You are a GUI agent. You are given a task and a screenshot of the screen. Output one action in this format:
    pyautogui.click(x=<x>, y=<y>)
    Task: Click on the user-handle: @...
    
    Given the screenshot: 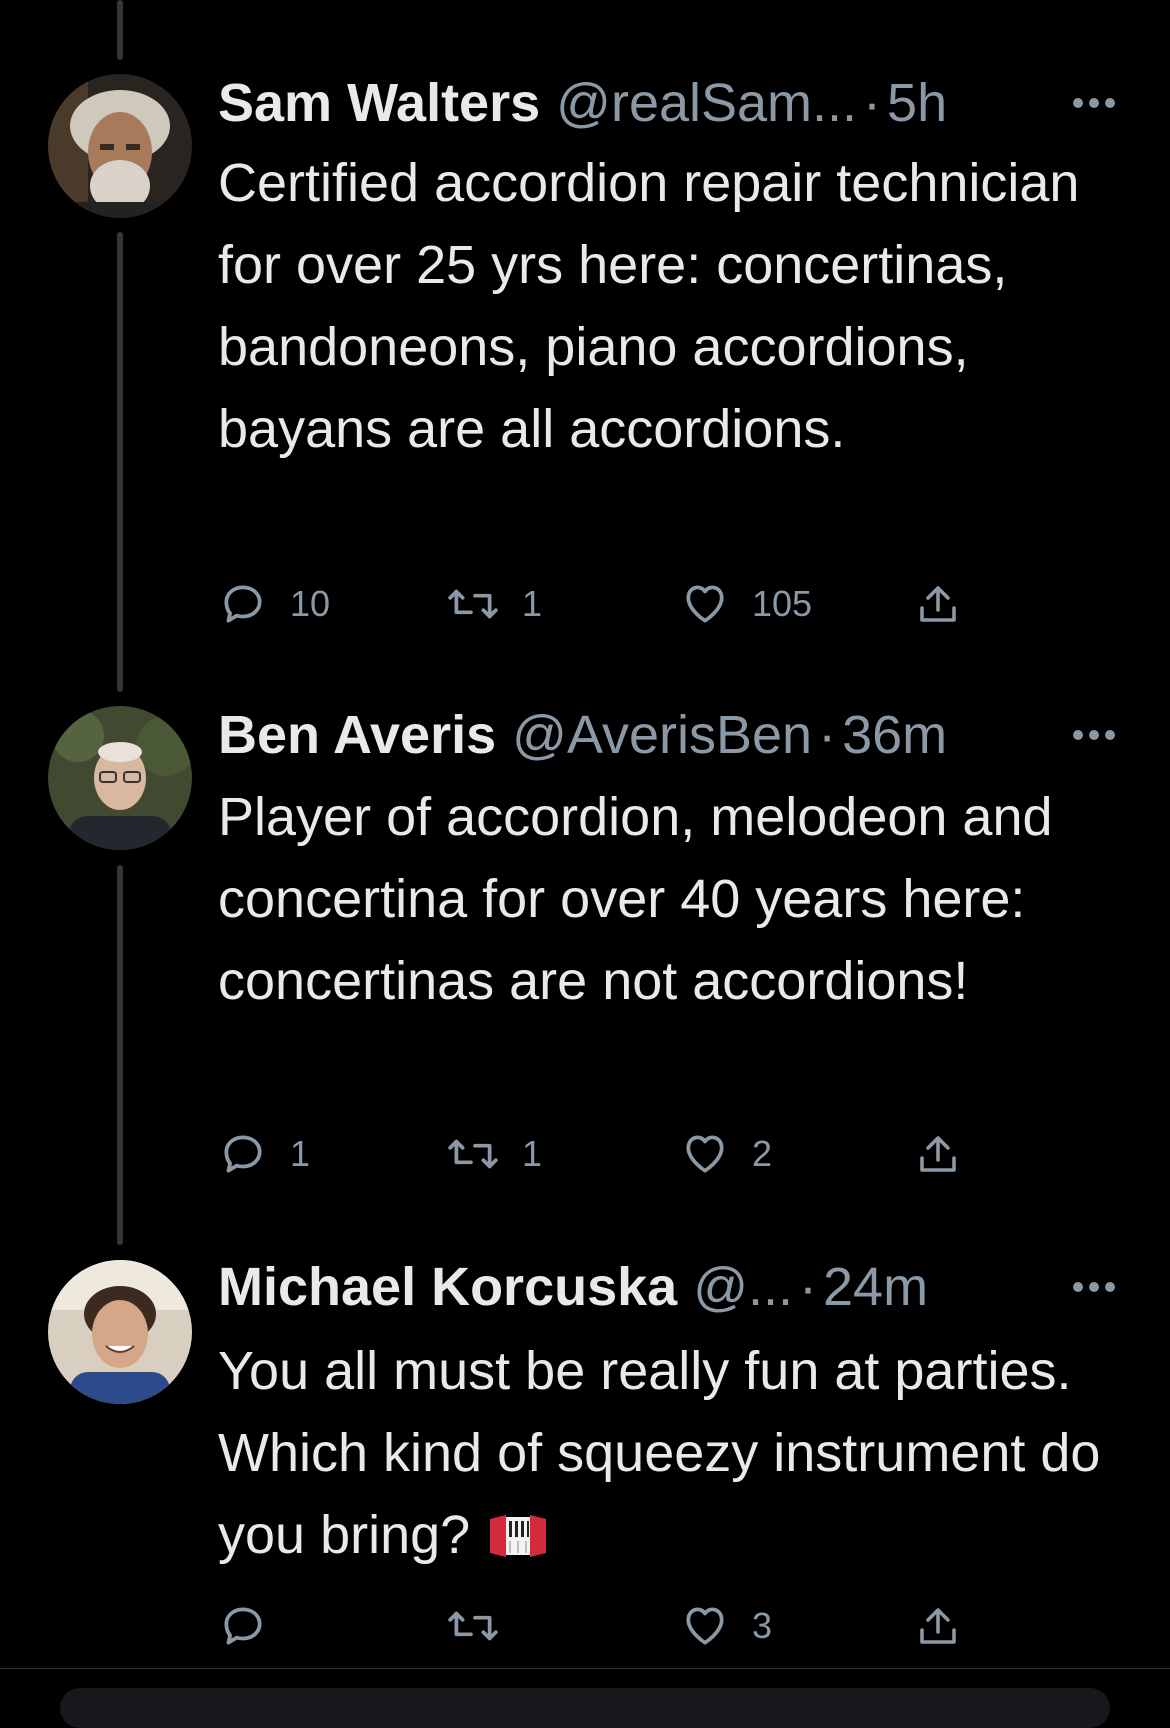 What is the action you would take?
    pyautogui.click(x=743, y=1287)
    